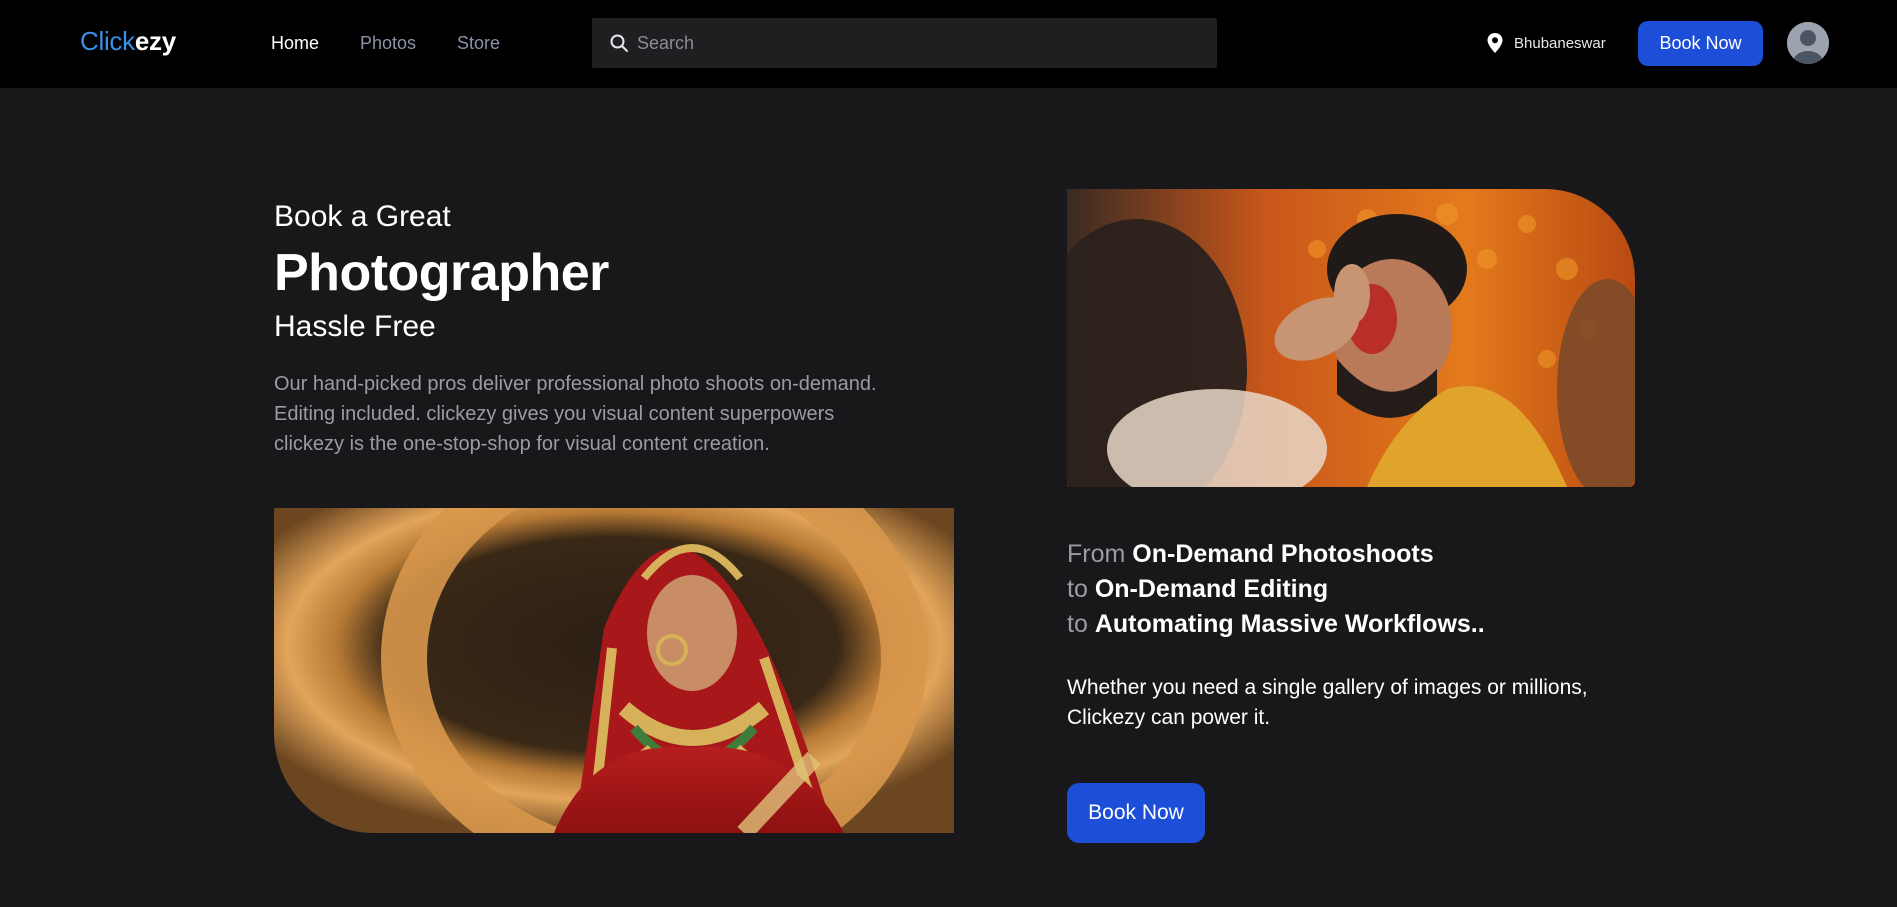  I want to click on nav-link-store: Store, so click(478, 43).